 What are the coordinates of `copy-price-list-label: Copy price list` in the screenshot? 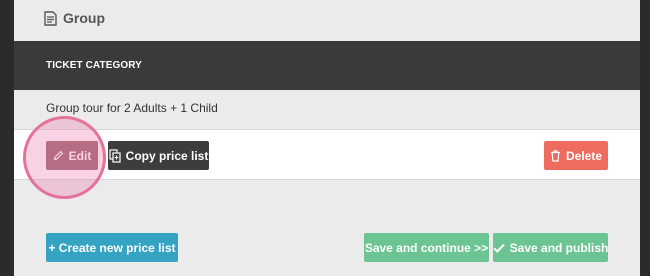 It's located at (167, 155).